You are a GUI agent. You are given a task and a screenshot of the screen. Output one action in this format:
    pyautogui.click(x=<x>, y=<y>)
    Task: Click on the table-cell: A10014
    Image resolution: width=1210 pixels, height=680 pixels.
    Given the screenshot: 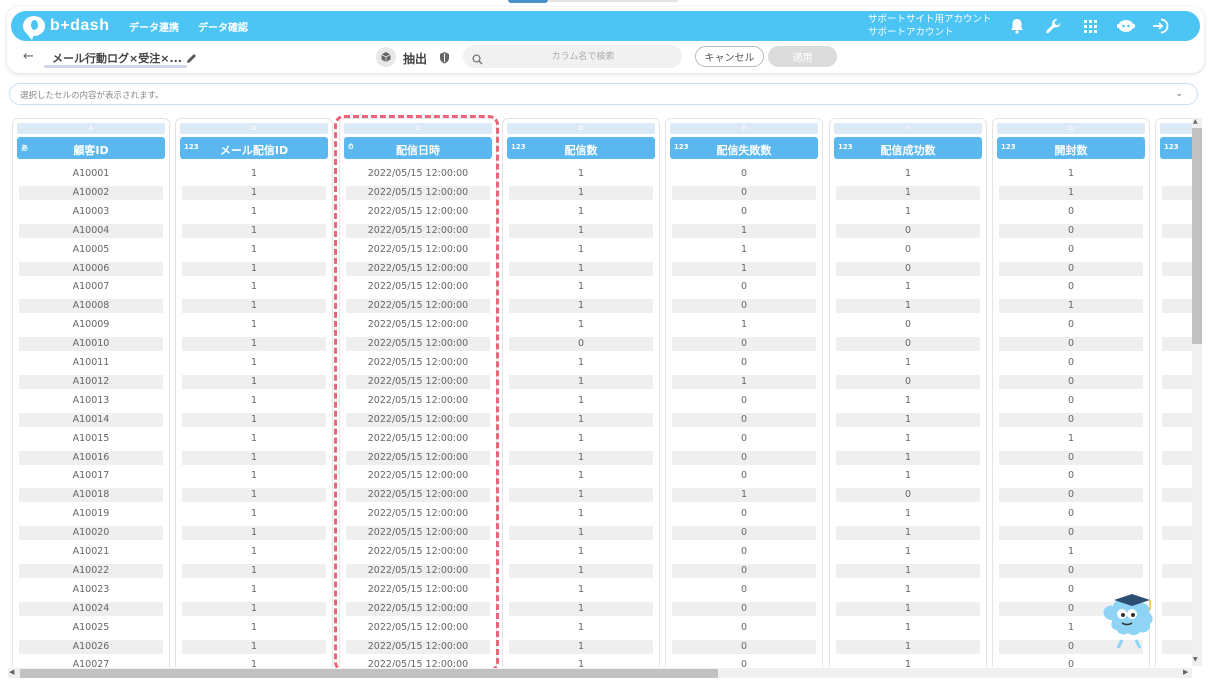 What is the action you would take?
    pyautogui.click(x=91, y=419)
    